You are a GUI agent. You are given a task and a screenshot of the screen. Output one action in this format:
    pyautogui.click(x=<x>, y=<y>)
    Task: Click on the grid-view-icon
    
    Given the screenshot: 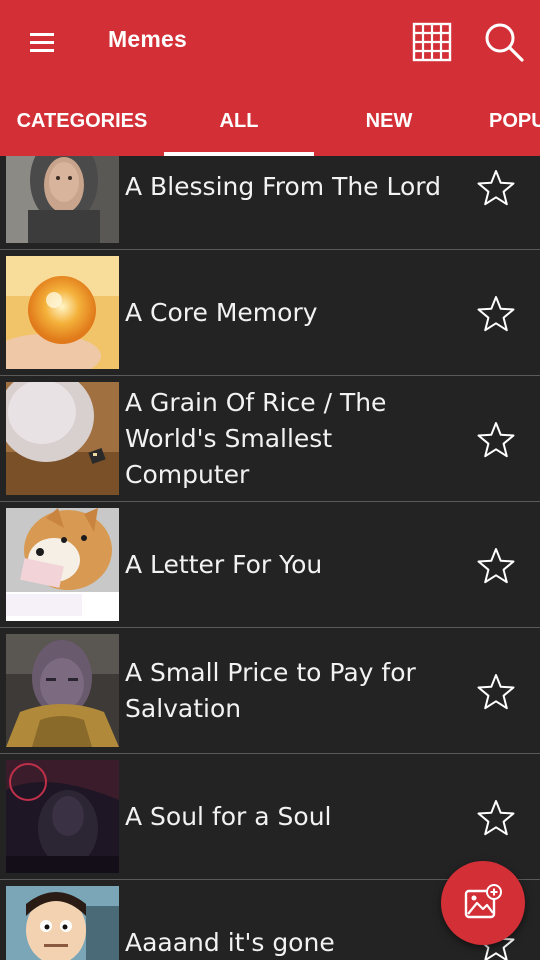 What is the action you would take?
    pyautogui.click(x=432, y=42)
    